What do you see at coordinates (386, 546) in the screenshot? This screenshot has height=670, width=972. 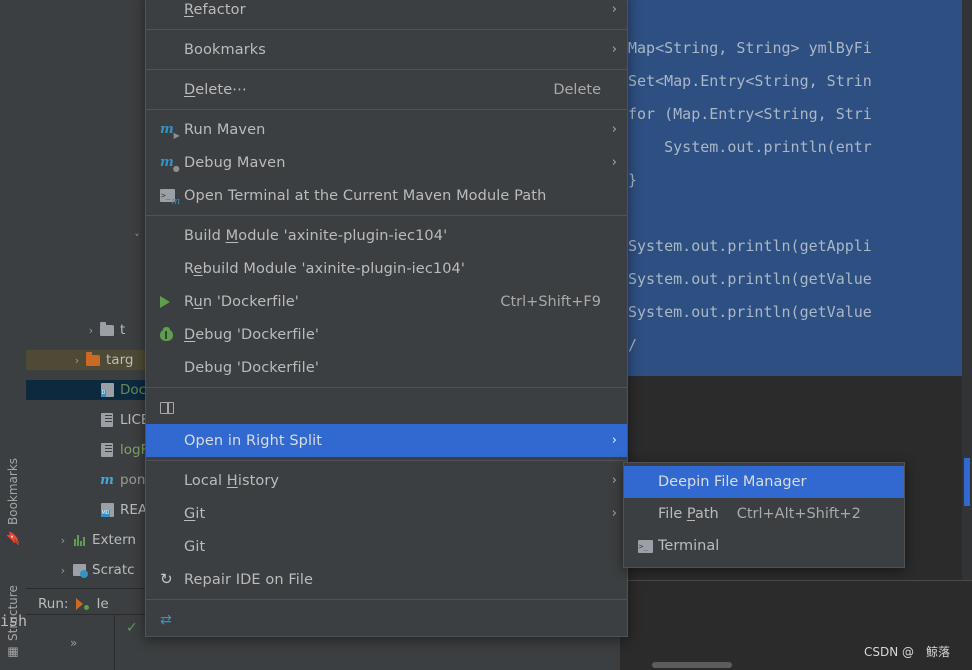 I see `menu-item-repair-ide-on-file: Git` at bounding box center [386, 546].